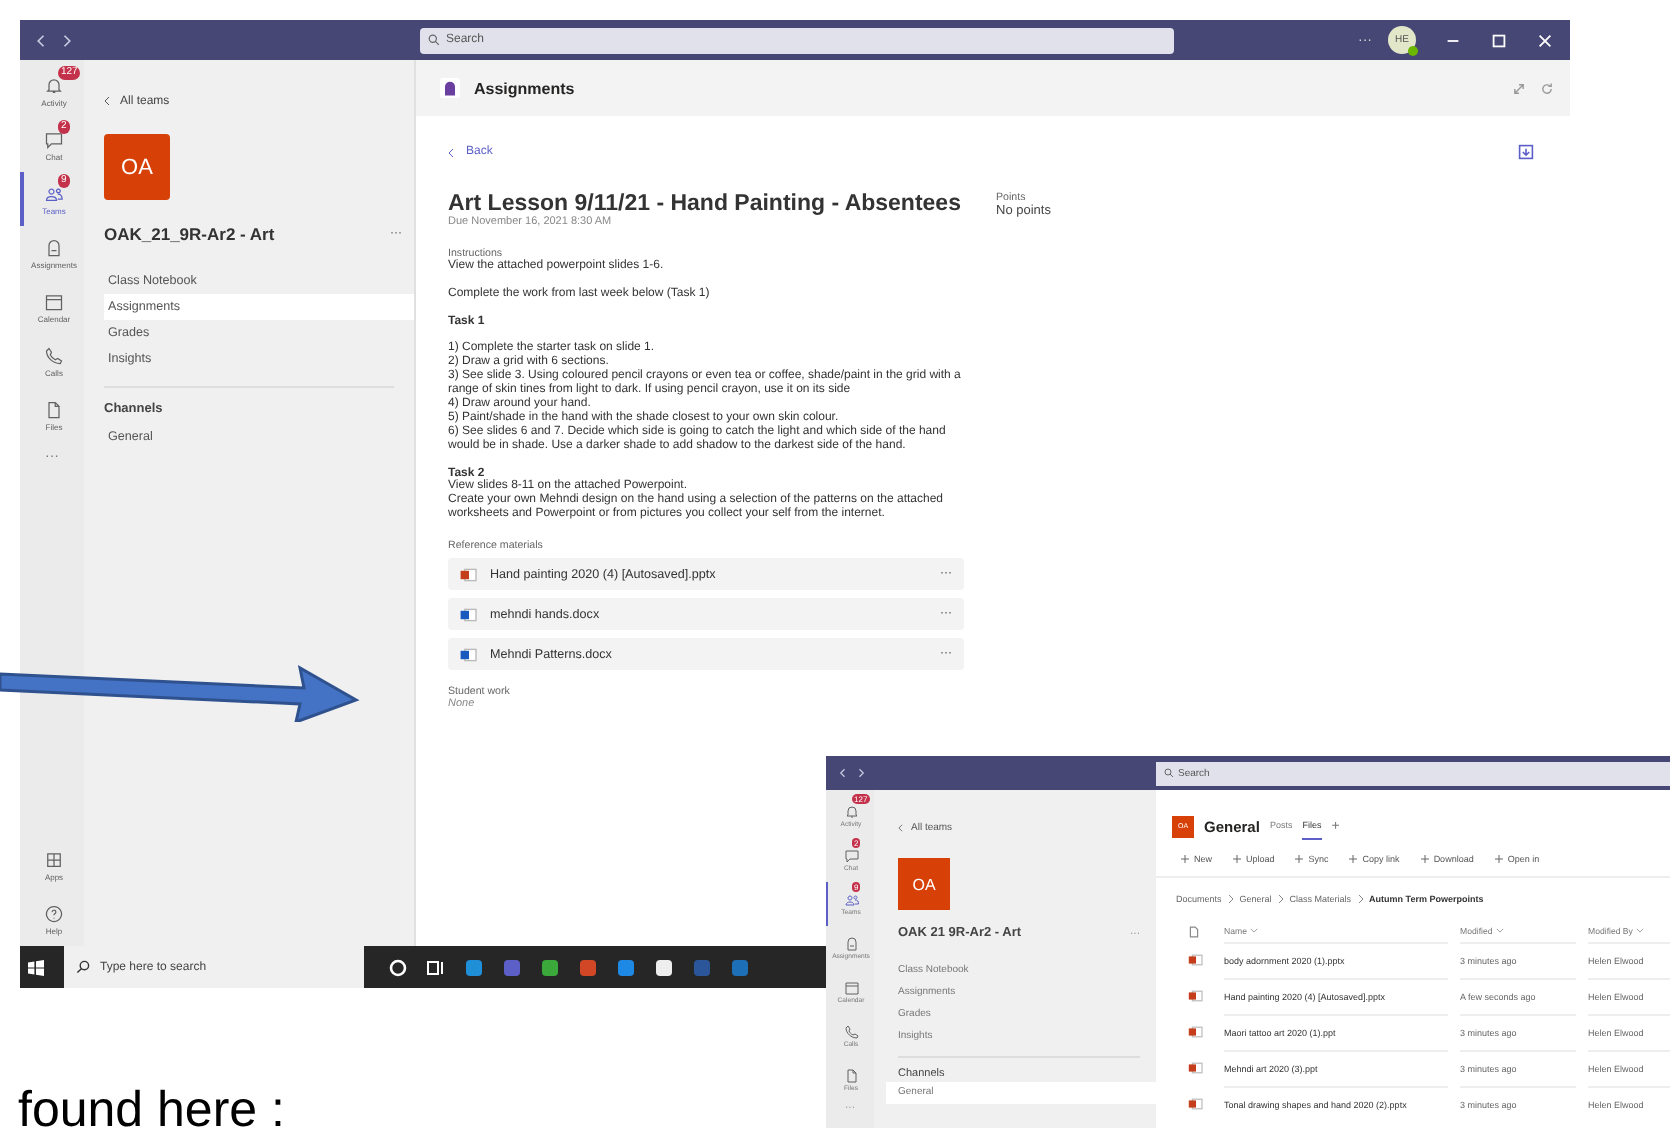 The image size is (1670, 1128). I want to click on caption-text: found here :, so click(151, 1105).